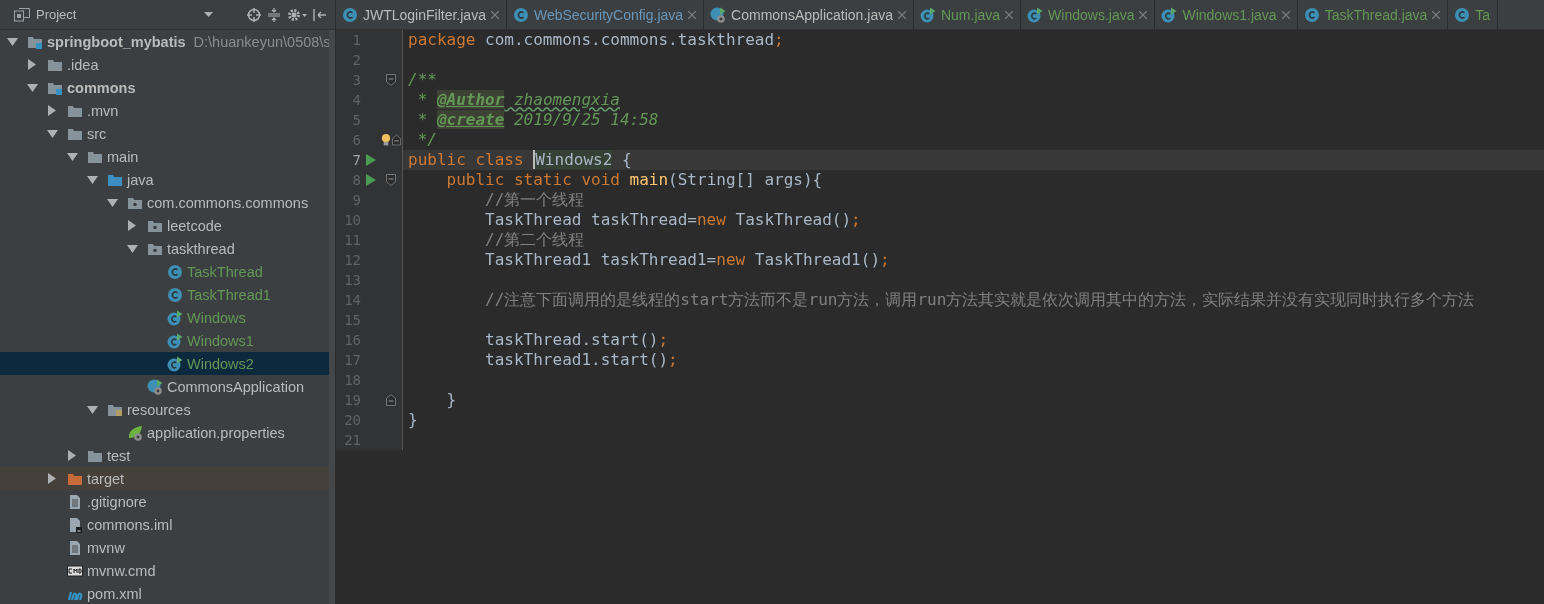  I want to click on code-line: package com.commons.commons.taskthread;, so click(595, 40).